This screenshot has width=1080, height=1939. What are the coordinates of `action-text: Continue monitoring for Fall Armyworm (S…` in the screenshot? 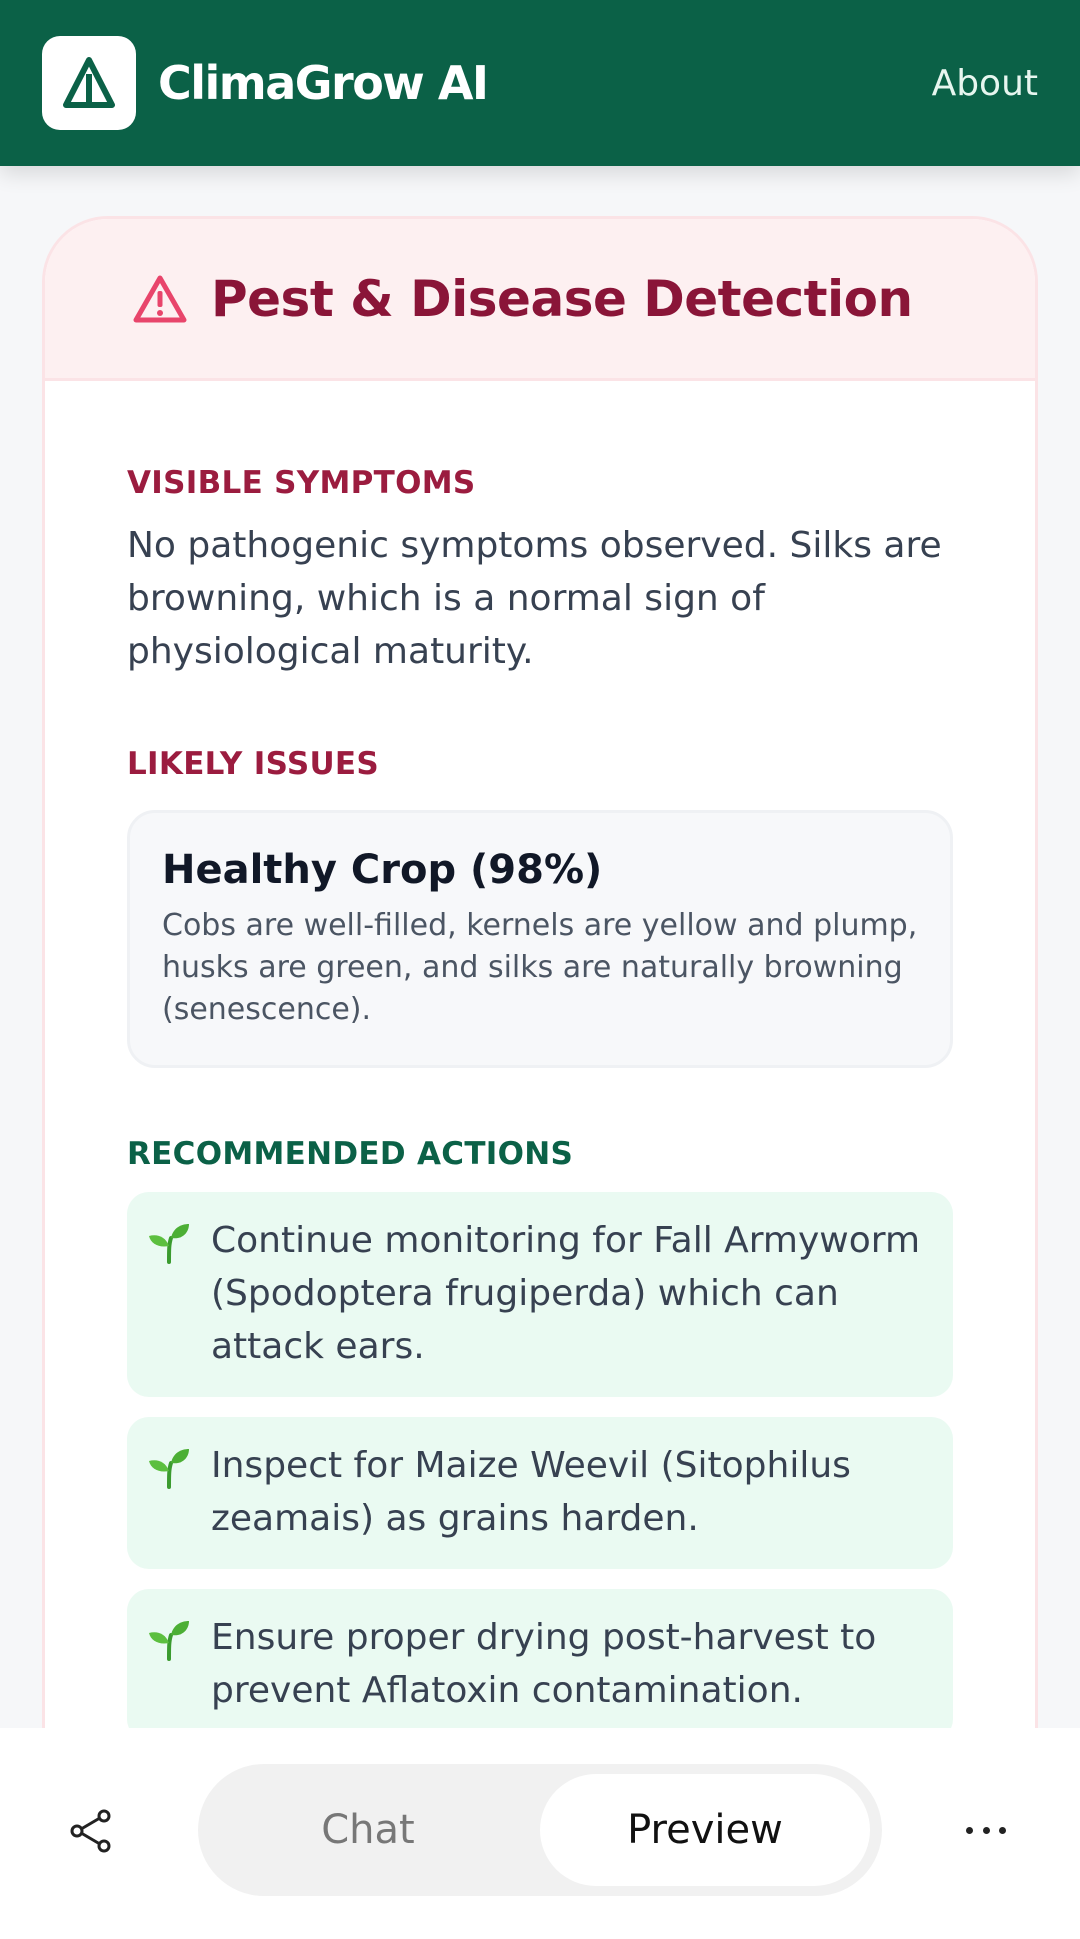 It's located at (566, 1293).